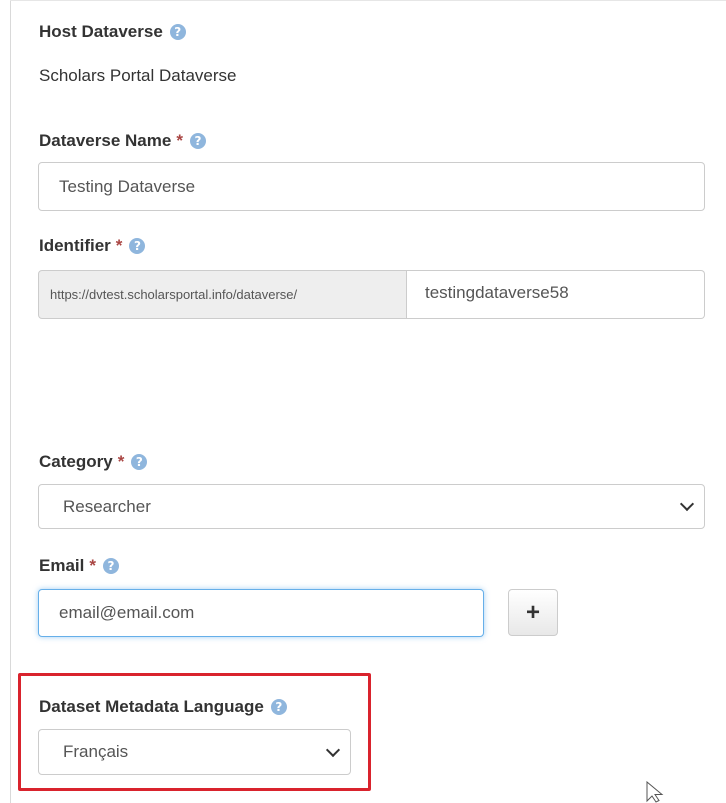 This screenshot has height=803, width=726. I want to click on dataverse-name-input: Testing Dataverse, so click(371, 186).